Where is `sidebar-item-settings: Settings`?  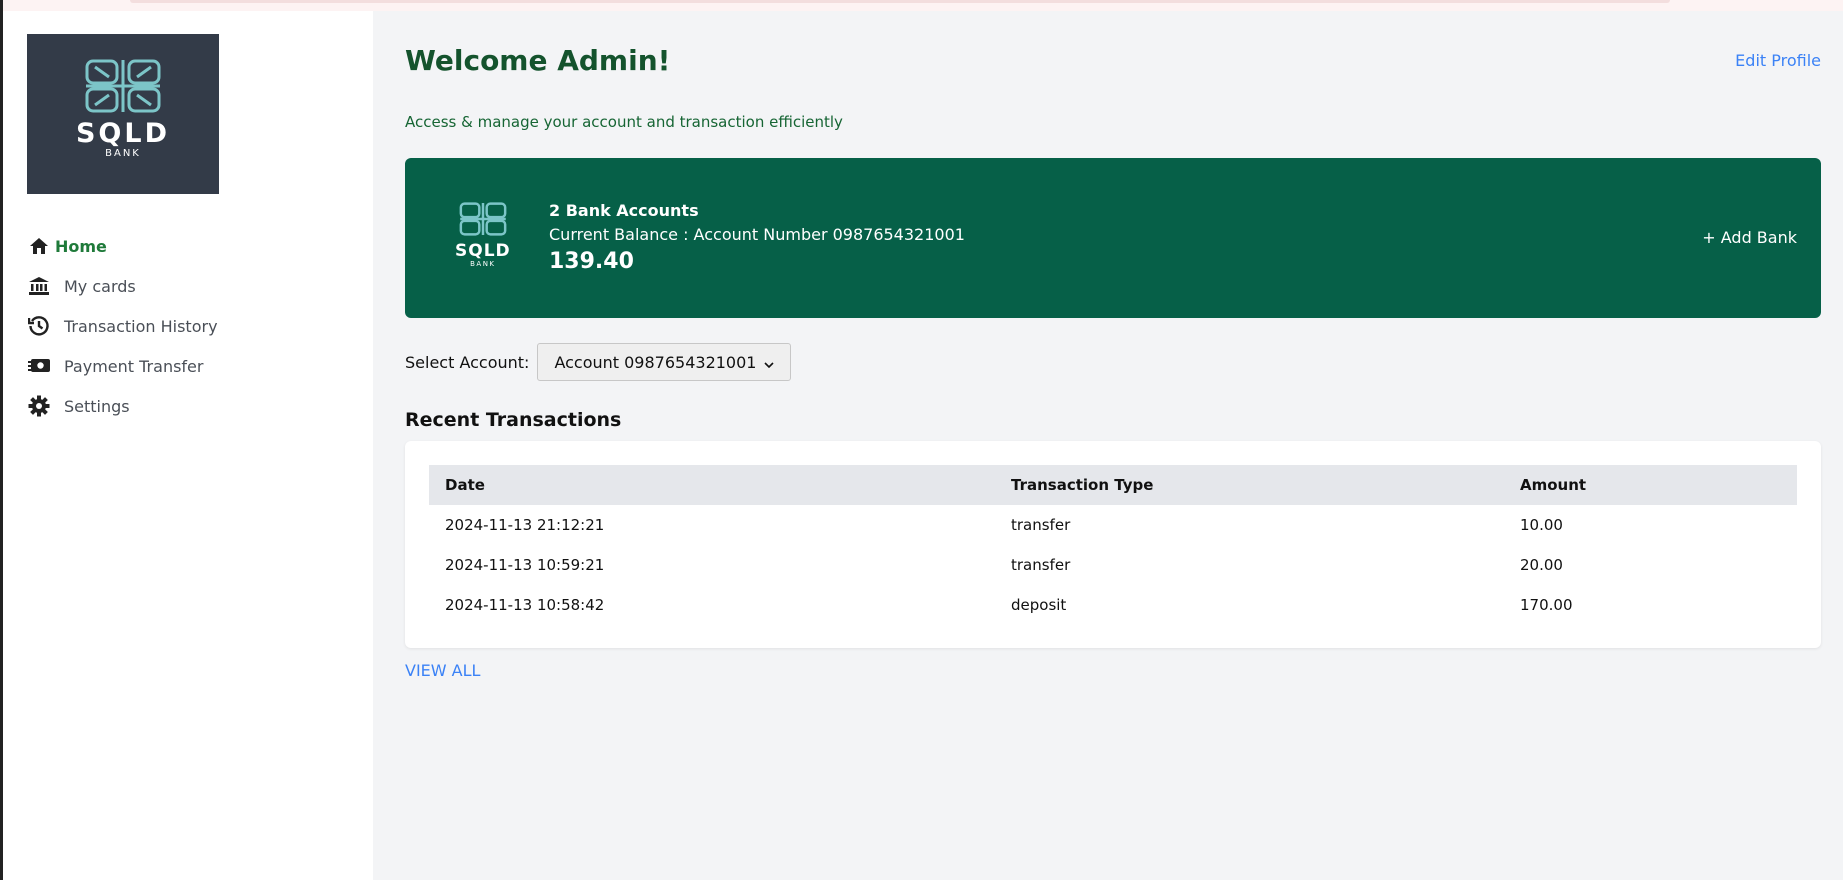 sidebar-item-settings: Settings is located at coordinates (122, 406).